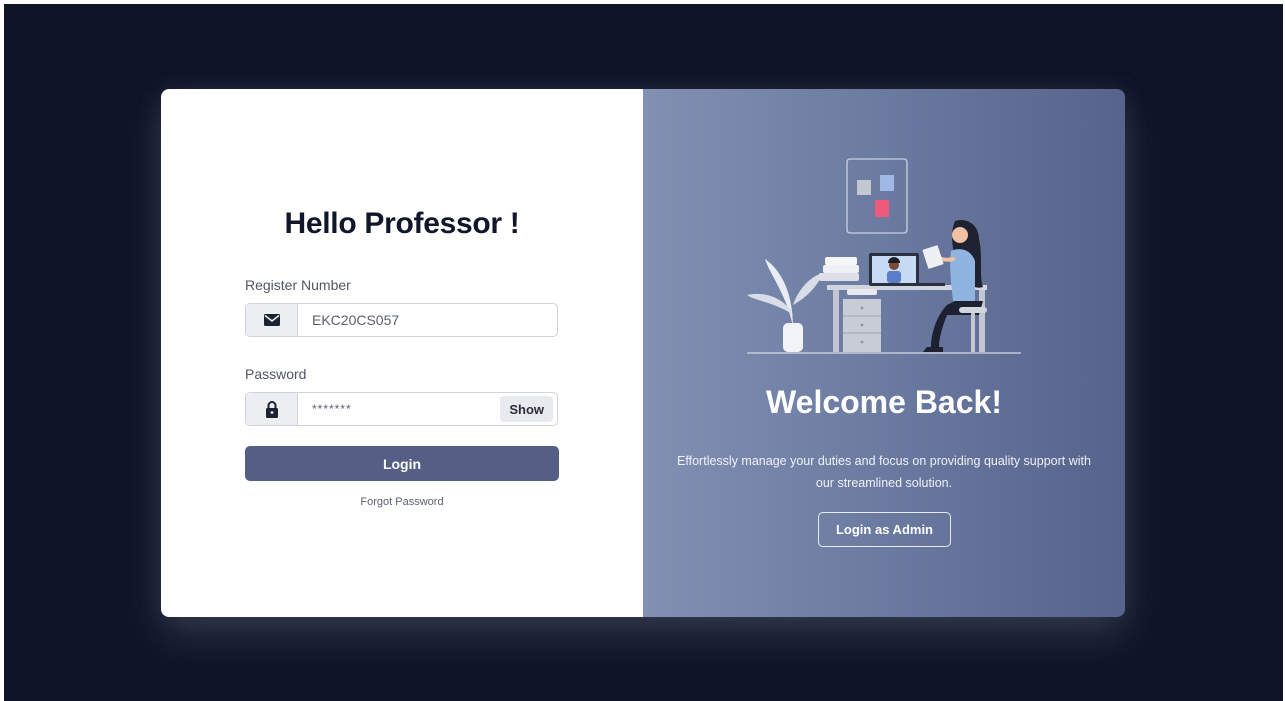 The width and height of the screenshot is (1285, 701). Describe the element at coordinates (272, 409) in the screenshot. I see `lock-icon` at that location.